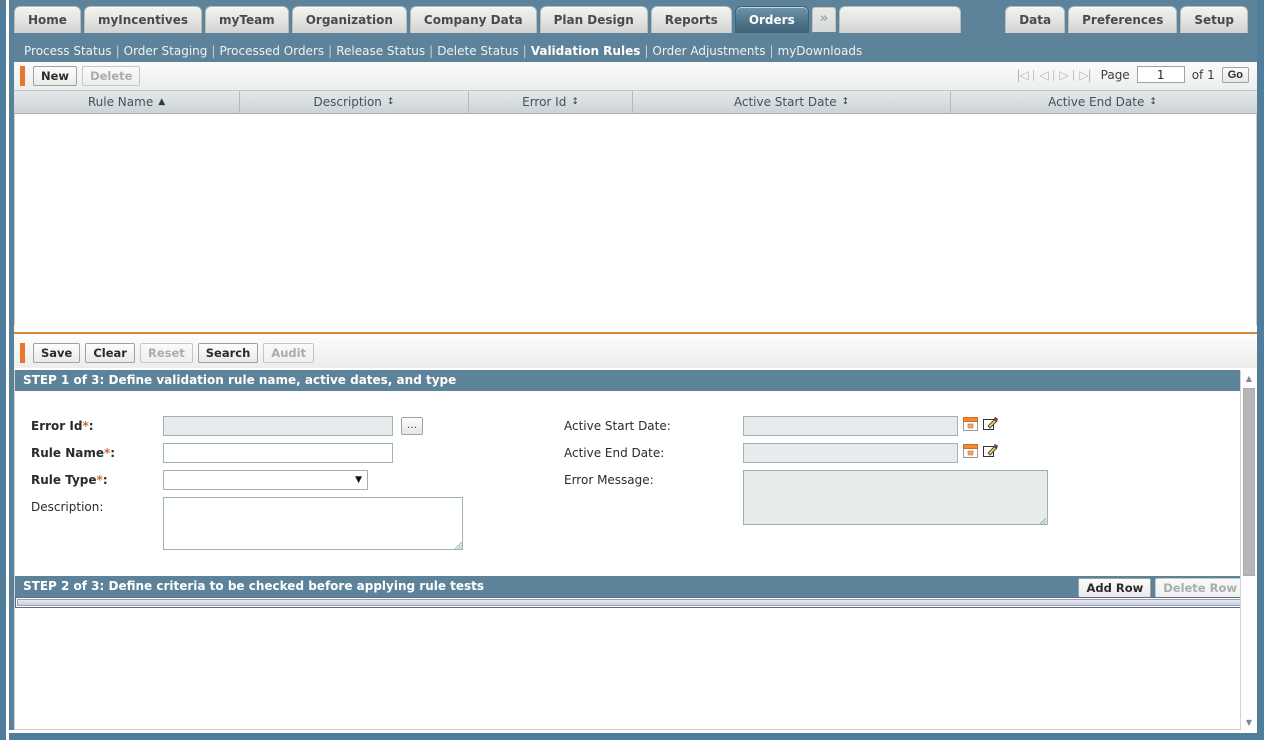  Describe the element at coordinates (1163, 588) in the screenshot. I see `step2-header-buttons: Add Row Delete Row` at that location.